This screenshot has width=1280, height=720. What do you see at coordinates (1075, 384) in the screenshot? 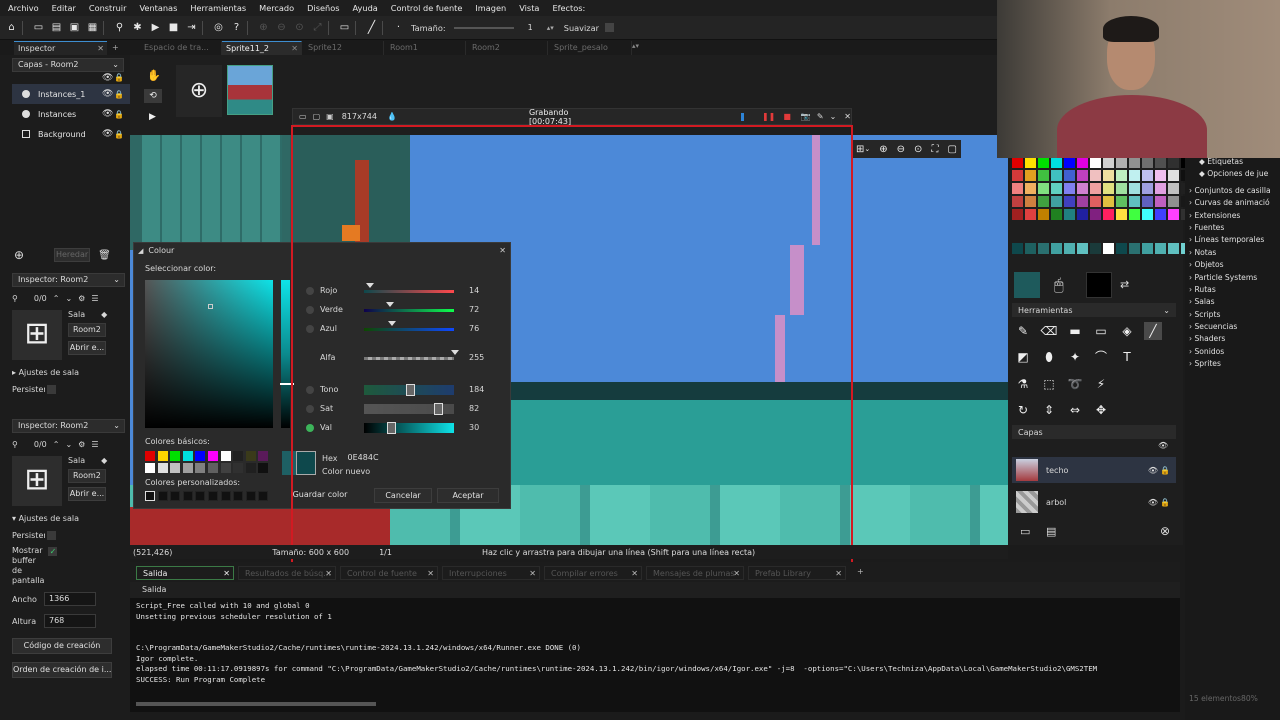
I see `lasso-icon: ➰` at bounding box center [1075, 384].